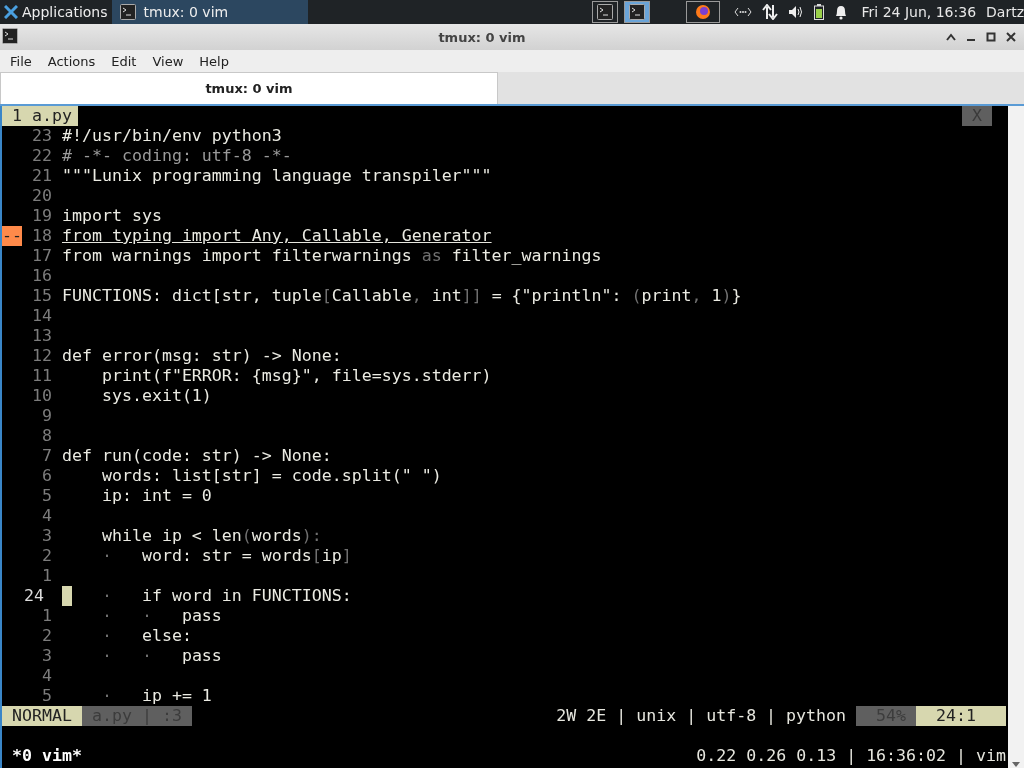 This screenshot has height=768, width=1024. What do you see at coordinates (961, 716) in the screenshot?
I see `cursor-position: 24:1` at bounding box center [961, 716].